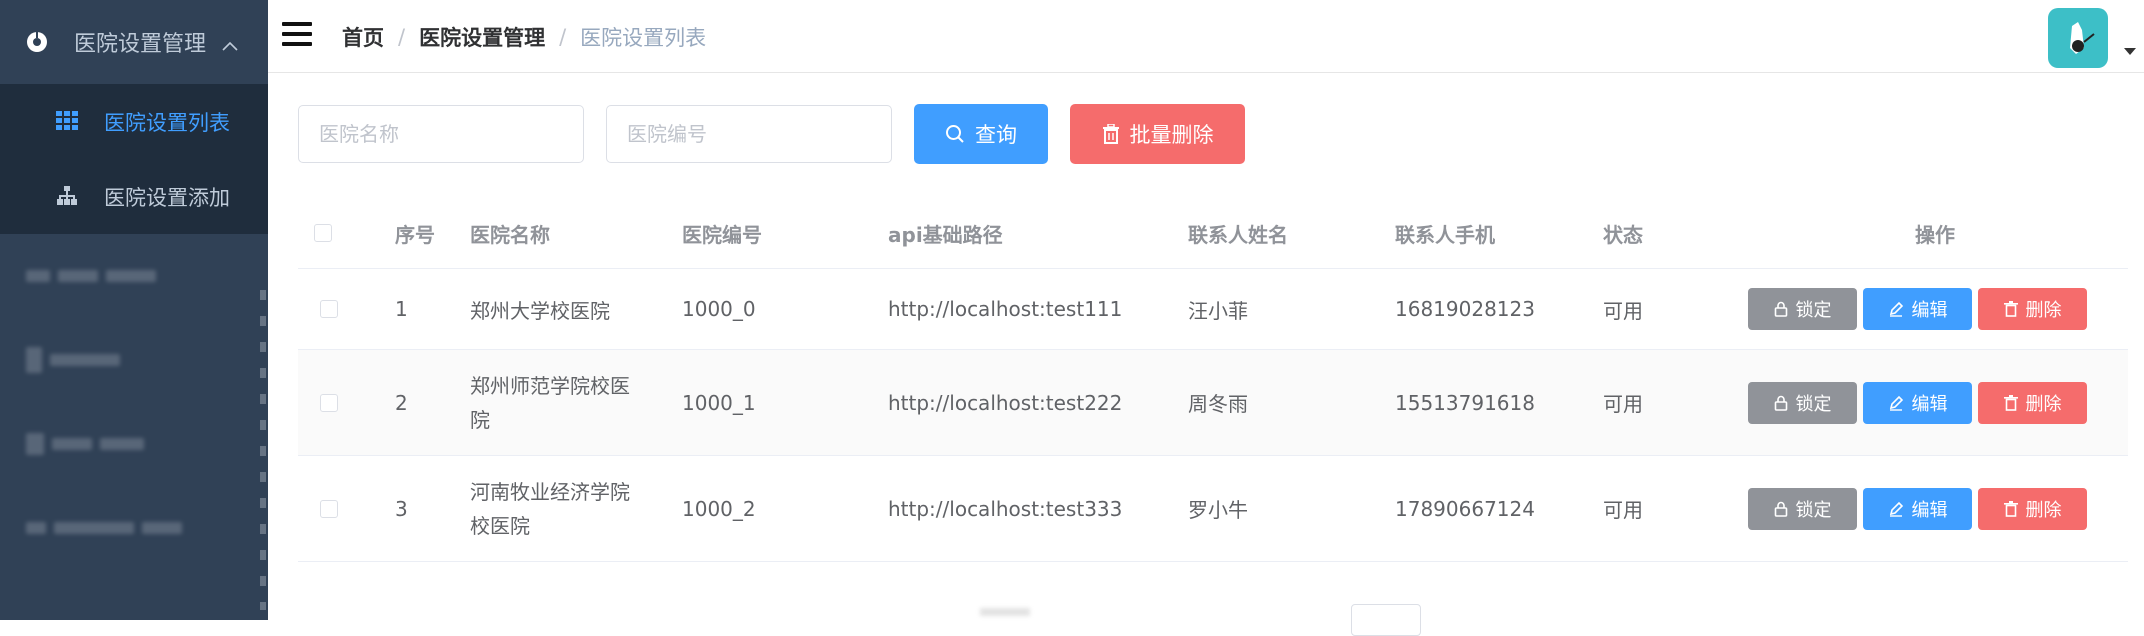  I want to click on navbar: 首页 / 医院设置管理 / 医院设置列表, so click(1206, 36).